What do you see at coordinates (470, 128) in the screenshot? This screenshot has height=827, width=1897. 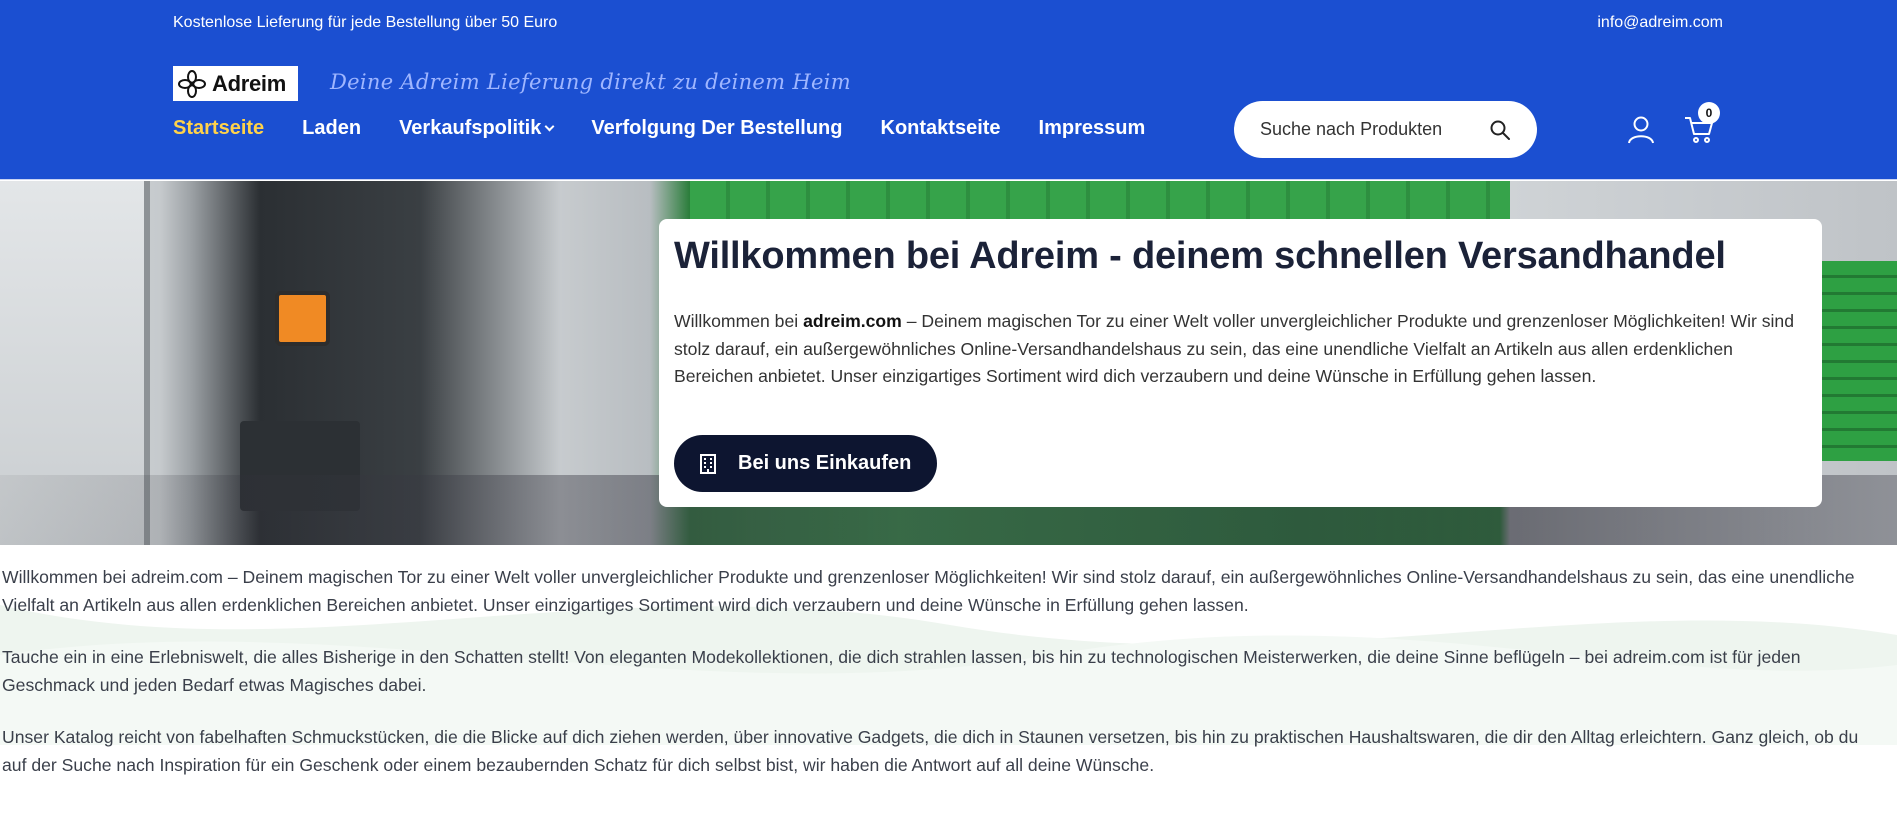 I see `nav-item-label: Verkaufspolitik` at bounding box center [470, 128].